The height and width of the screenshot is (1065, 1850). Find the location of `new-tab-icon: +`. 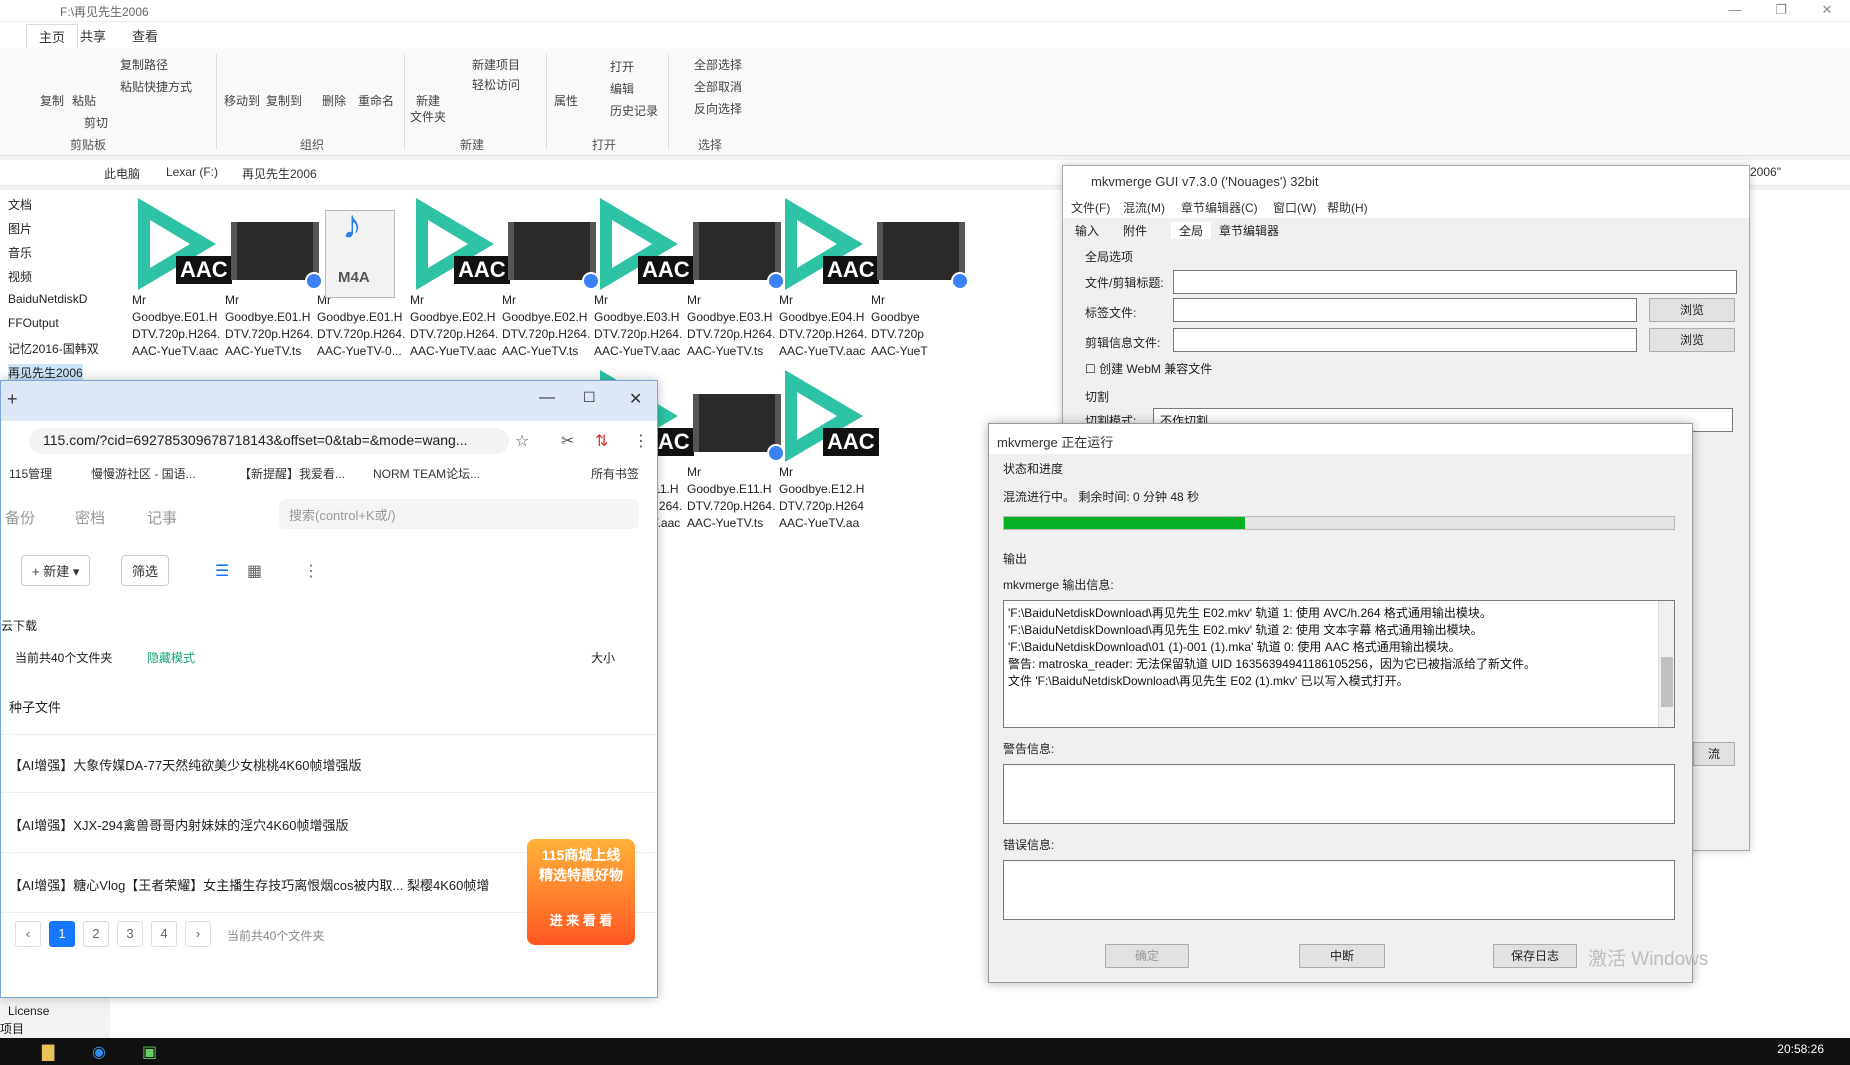

new-tab-icon: + is located at coordinates (12, 399).